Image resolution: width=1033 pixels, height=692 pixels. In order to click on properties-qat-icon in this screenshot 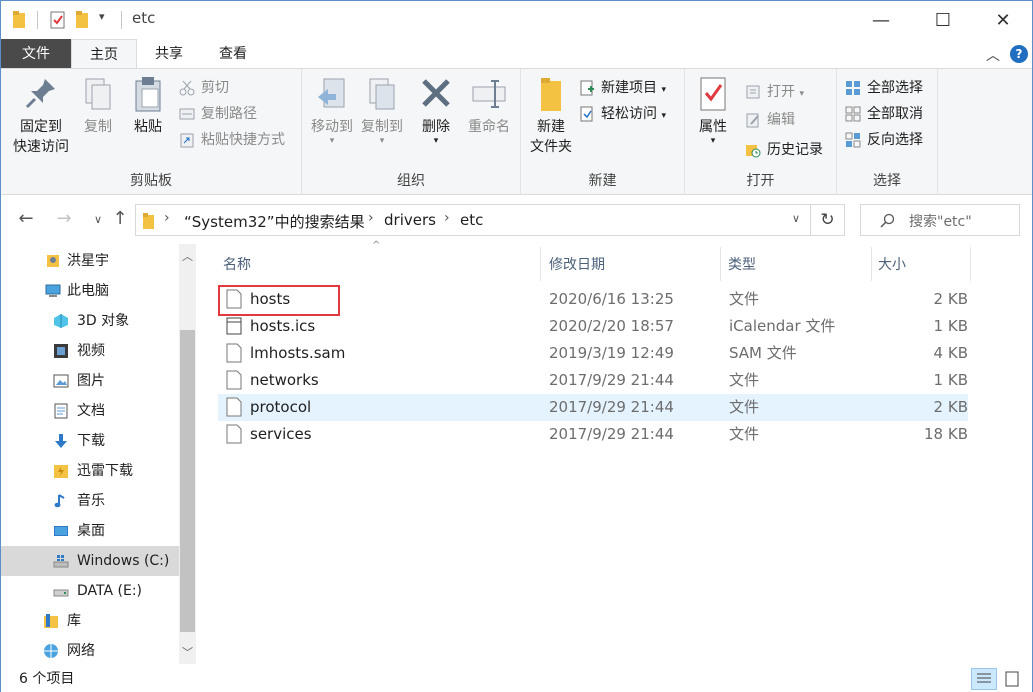, I will do `click(58, 20)`.